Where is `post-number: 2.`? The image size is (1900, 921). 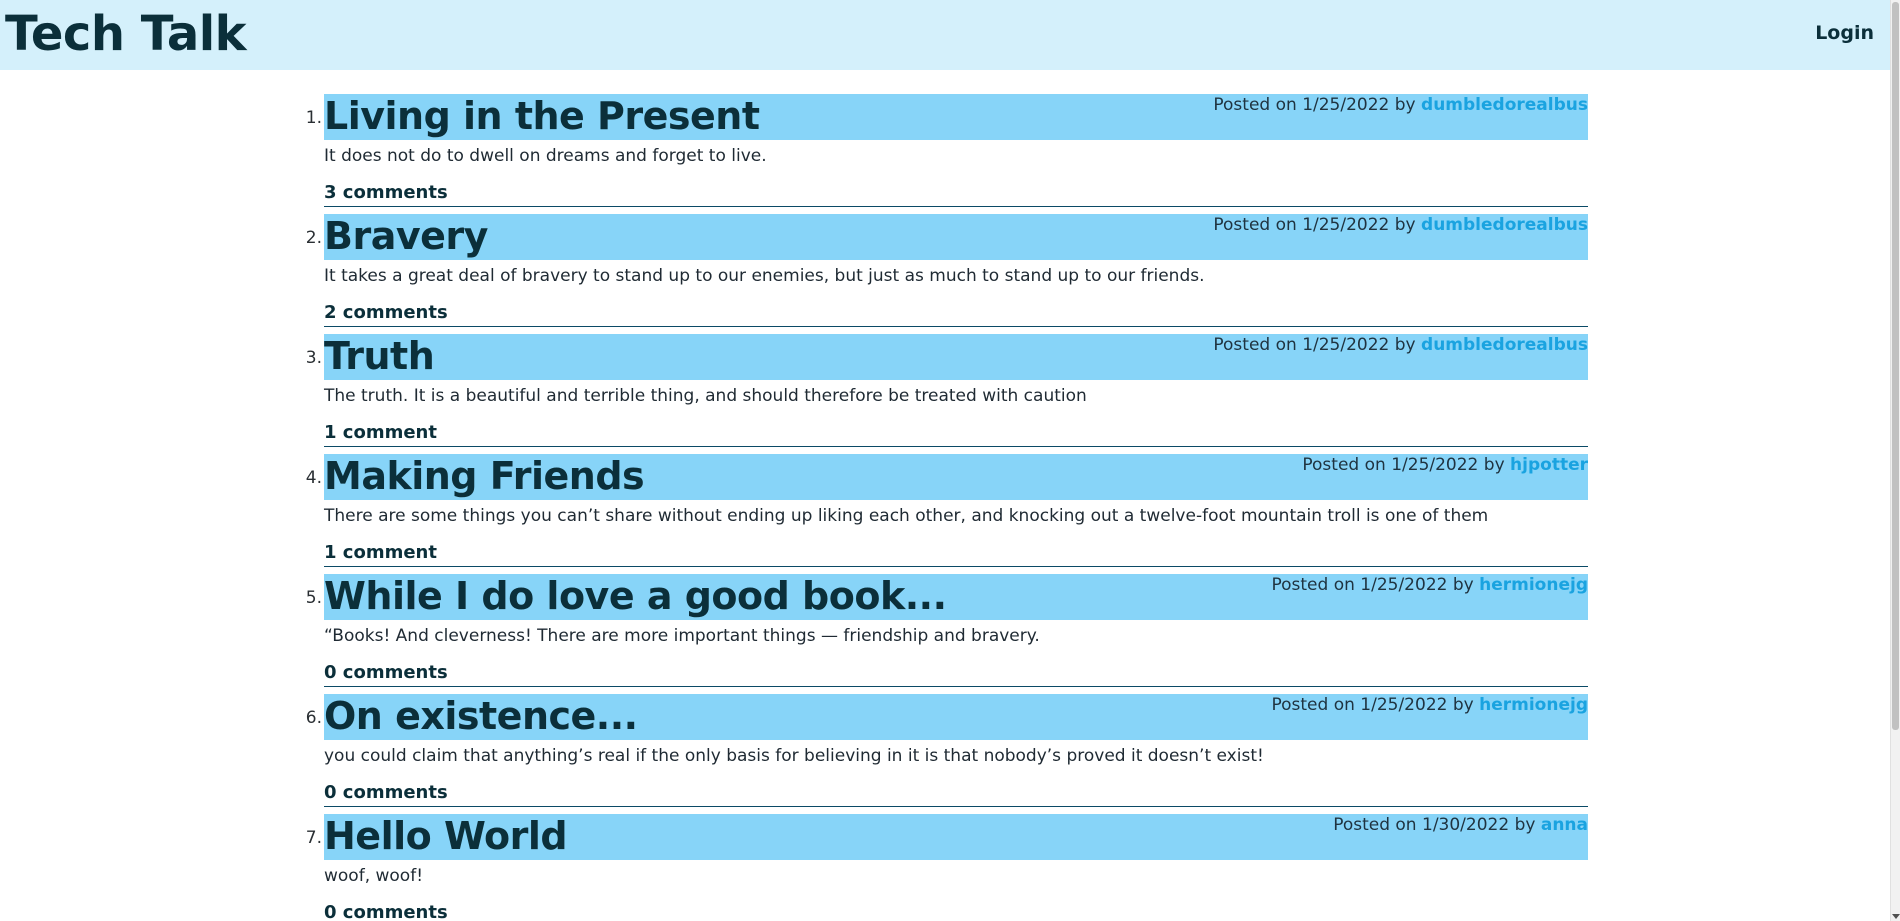
post-number: 2. is located at coordinates (313, 238).